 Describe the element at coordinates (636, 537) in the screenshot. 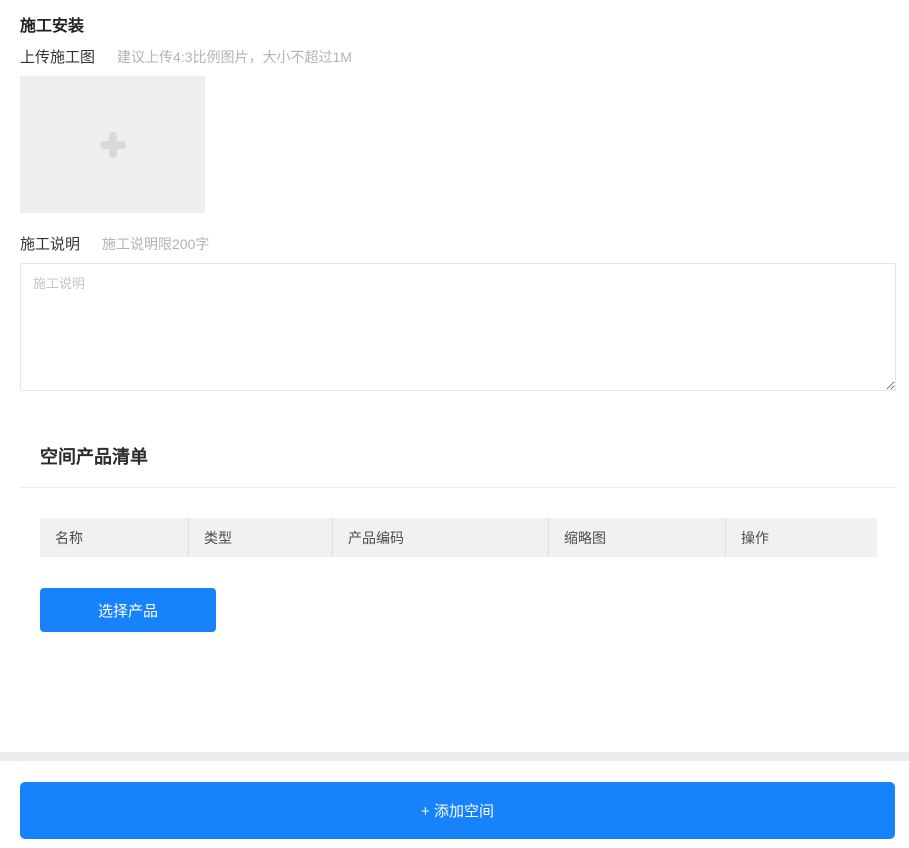

I see `column-header-thumbnail: 缩略图` at that location.